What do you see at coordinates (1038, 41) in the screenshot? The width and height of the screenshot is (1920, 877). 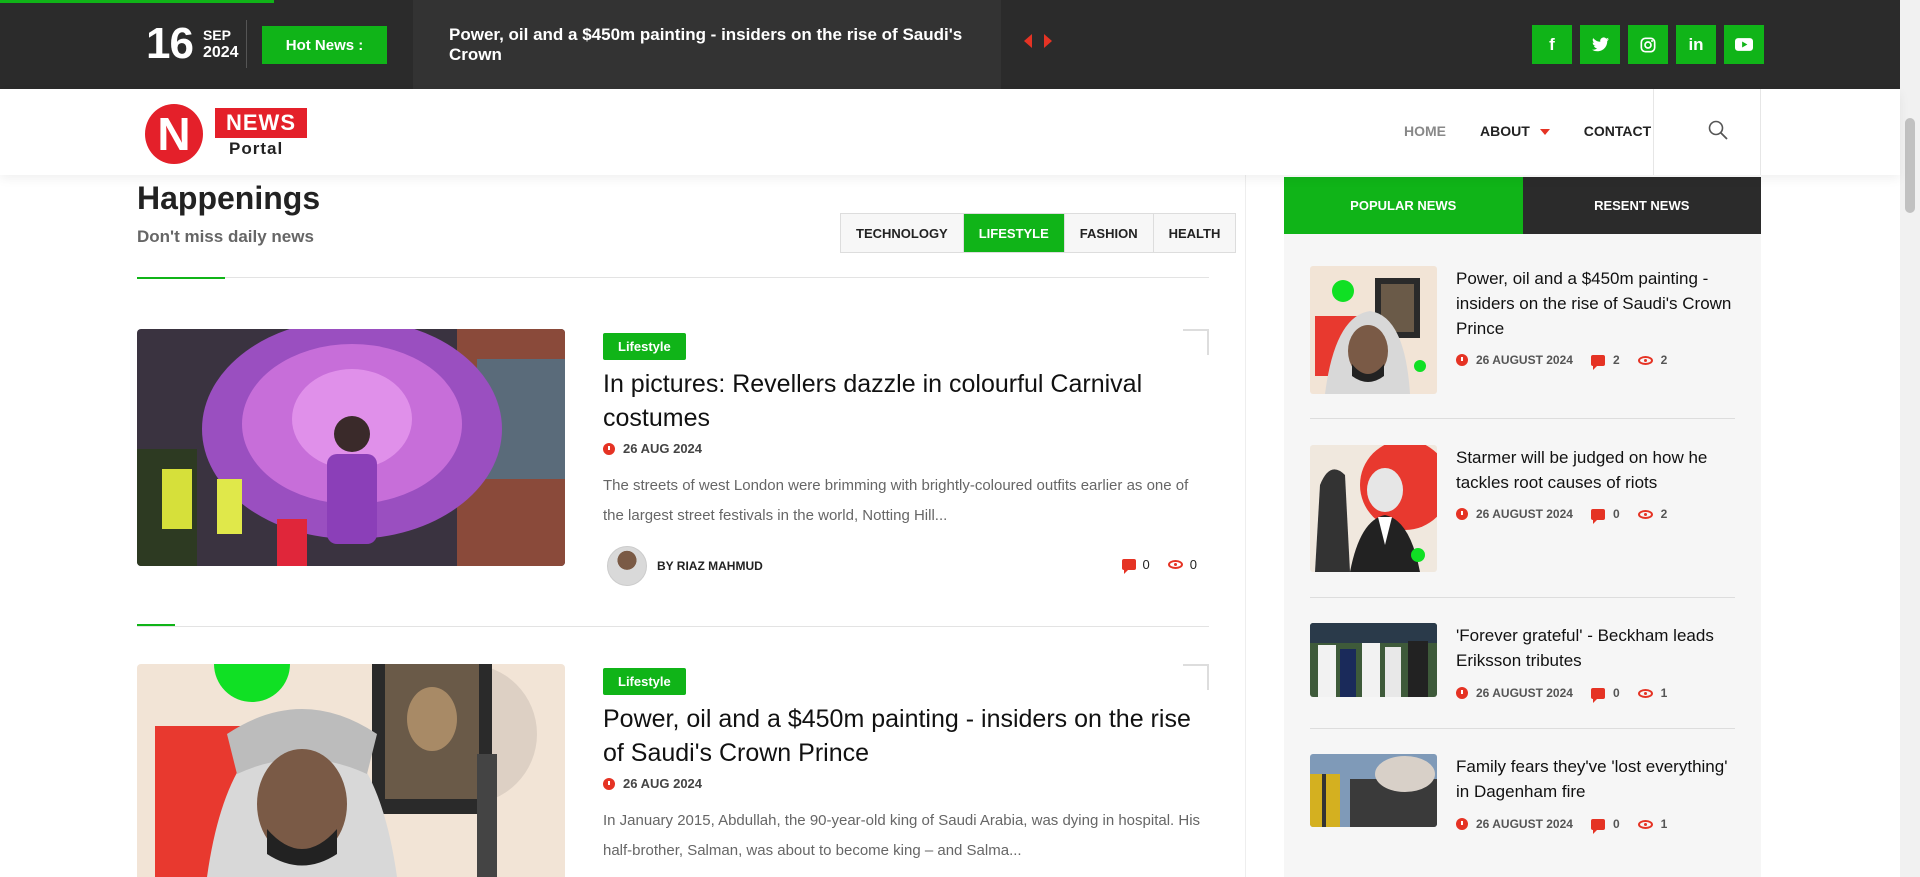 I see `ticker-nav` at bounding box center [1038, 41].